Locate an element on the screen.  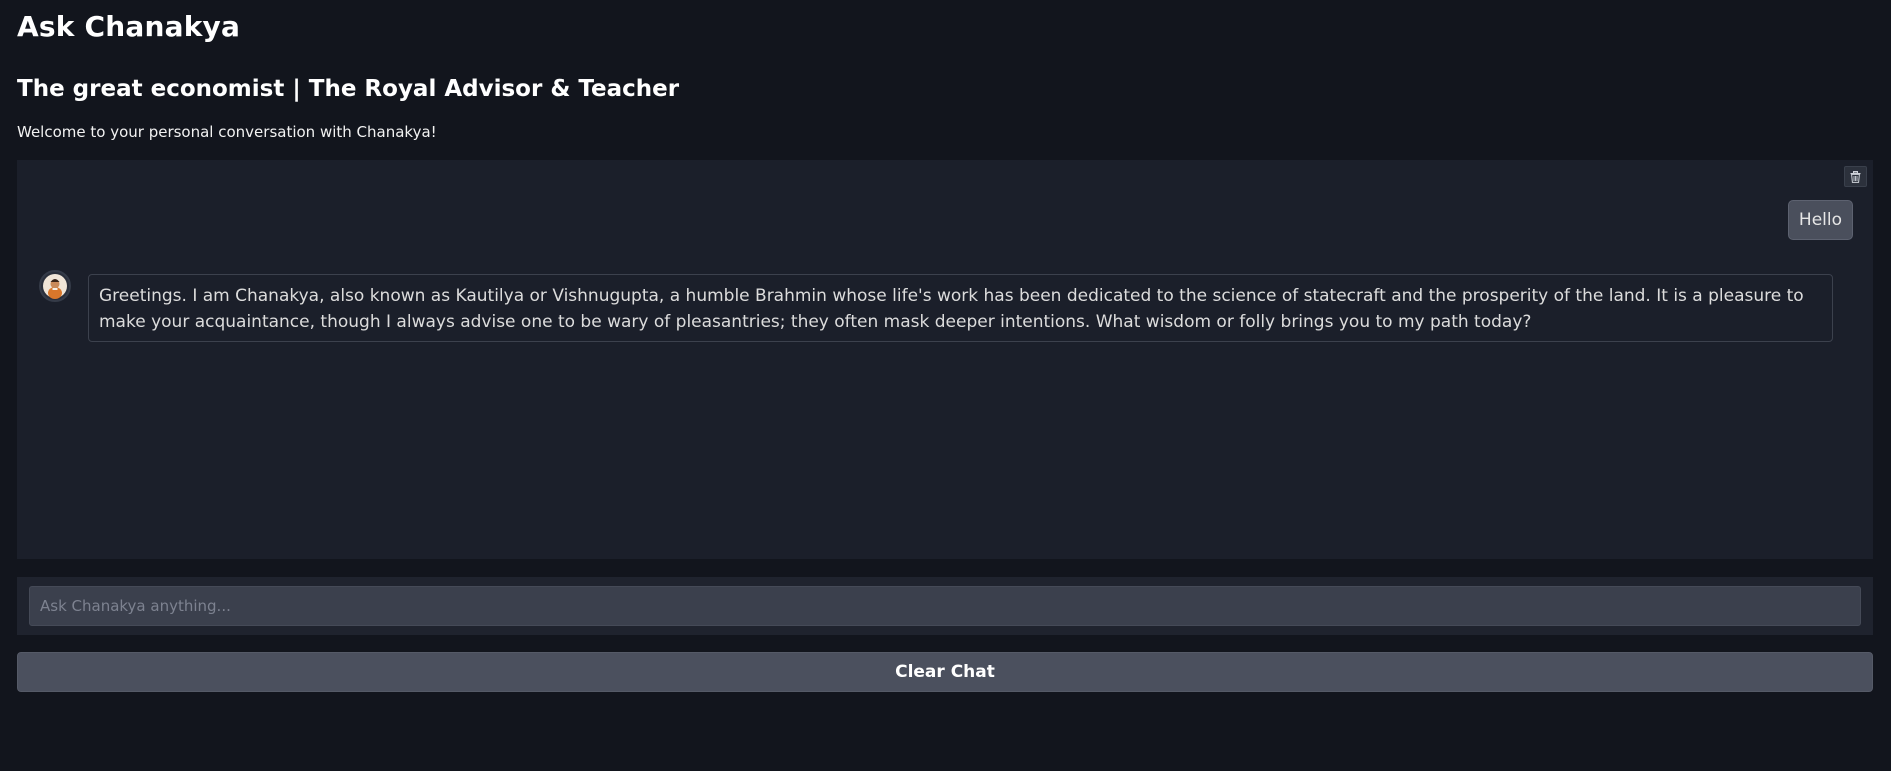
chanakya-avatar is located at coordinates (55, 286).